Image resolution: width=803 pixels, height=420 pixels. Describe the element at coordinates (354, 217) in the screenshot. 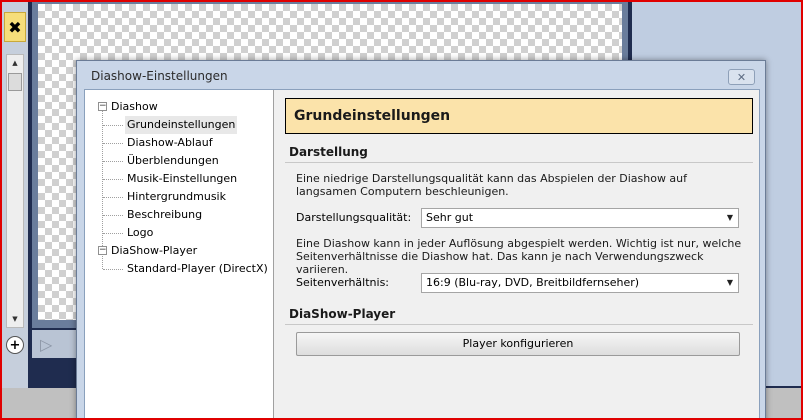

I see `quality-label: Darstellungsqualität:` at that location.